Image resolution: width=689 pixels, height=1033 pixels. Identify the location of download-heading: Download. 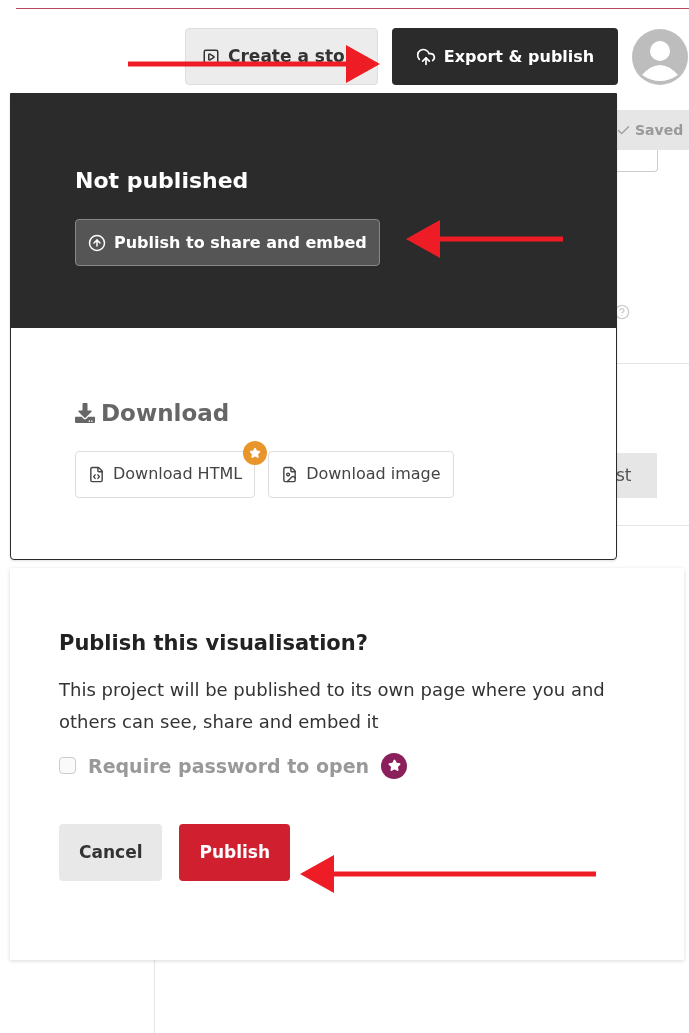
(165, 413).